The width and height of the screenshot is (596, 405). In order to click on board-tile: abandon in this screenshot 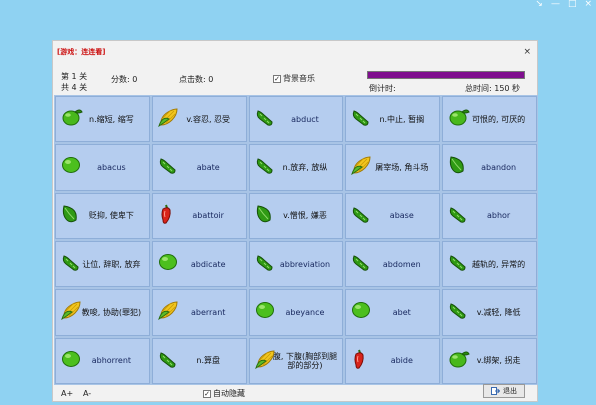, I will do `click(489, 167)`.